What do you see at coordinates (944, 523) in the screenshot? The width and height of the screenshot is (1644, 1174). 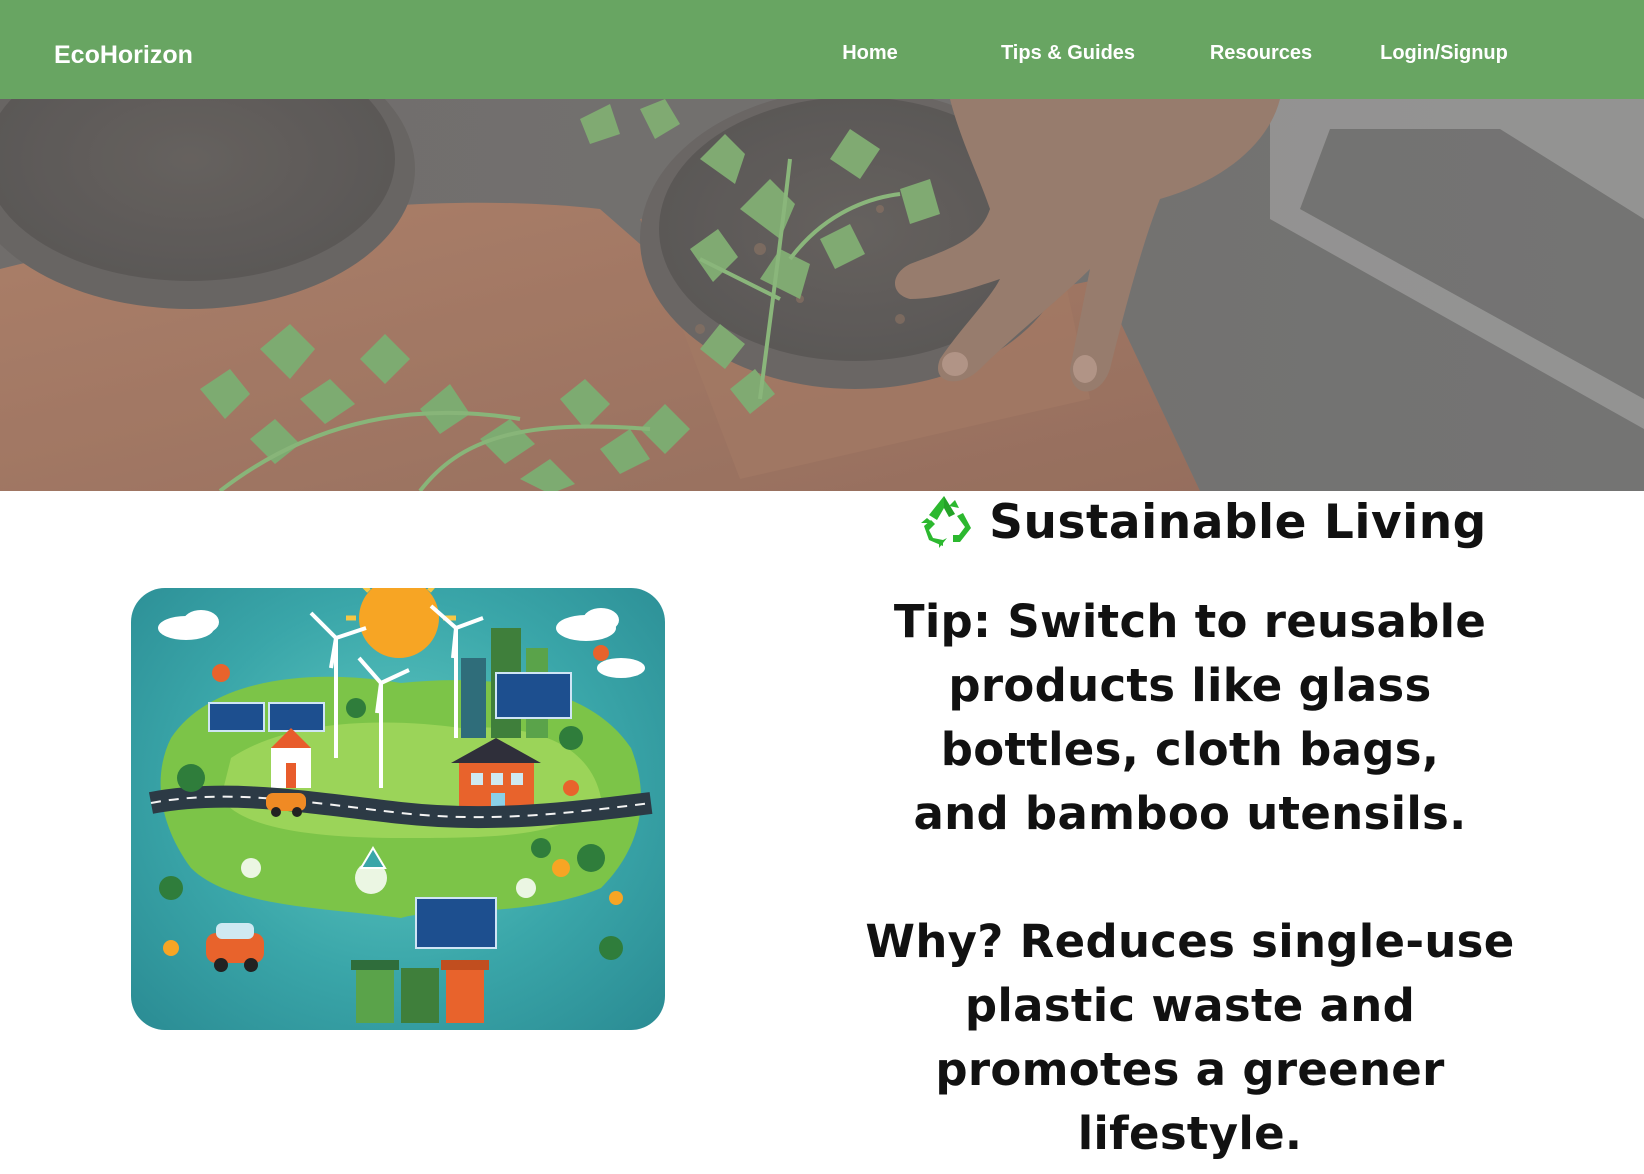 I see `recycle-icon` at bounding box center [944, 523].